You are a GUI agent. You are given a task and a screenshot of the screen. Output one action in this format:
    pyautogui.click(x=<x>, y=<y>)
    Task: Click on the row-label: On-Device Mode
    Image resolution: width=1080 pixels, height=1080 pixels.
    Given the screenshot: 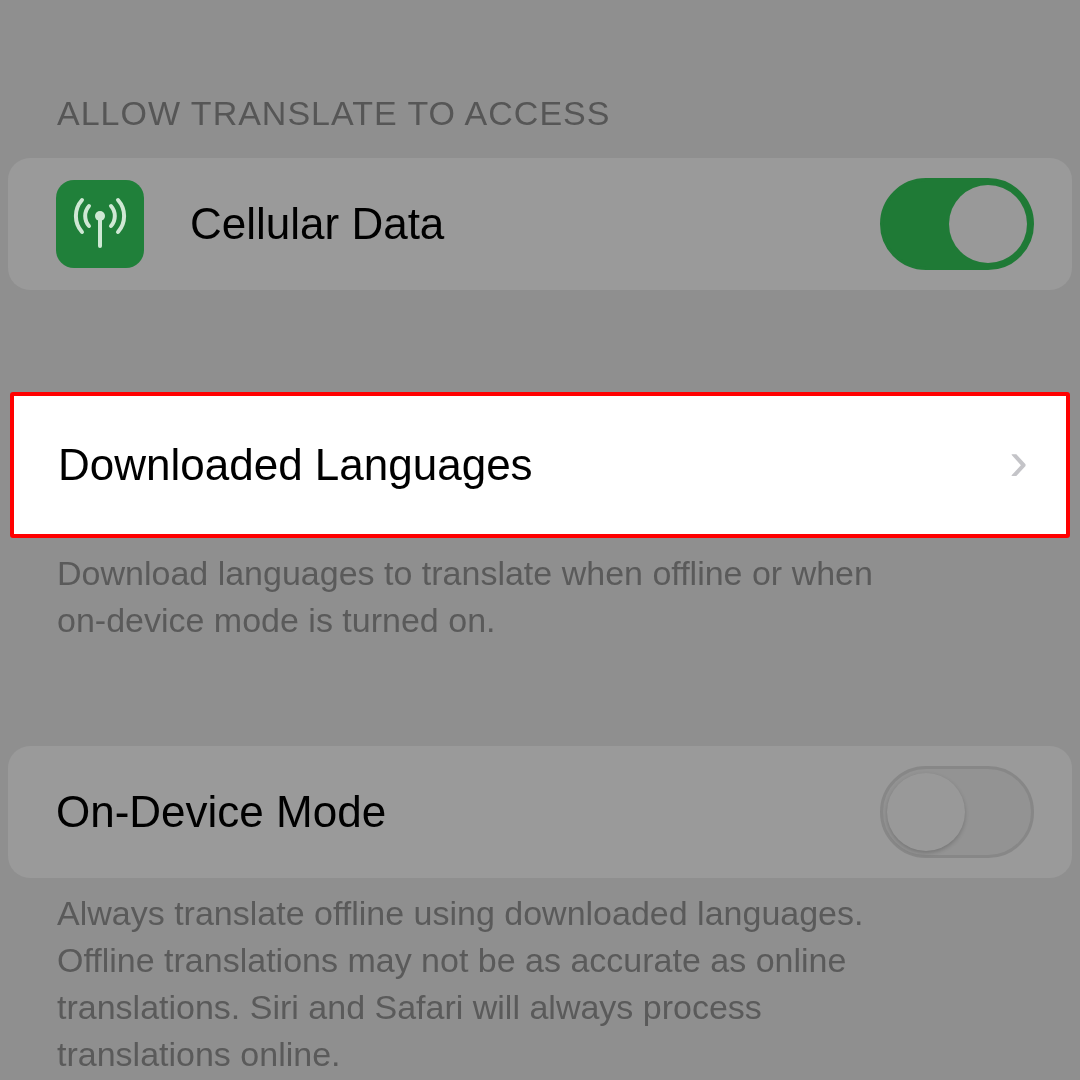 What is the action you would take?
    pyautogui.click(x=222, y=812)
    